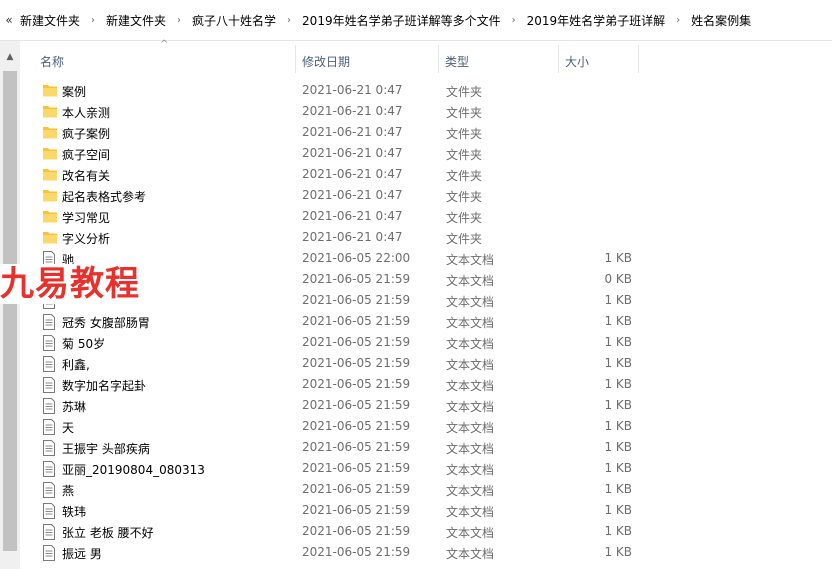 The image size is (832, 569). Describe the element at coordinates (74, 92) in the screenshot. I see `file-name: 案例` at that location.